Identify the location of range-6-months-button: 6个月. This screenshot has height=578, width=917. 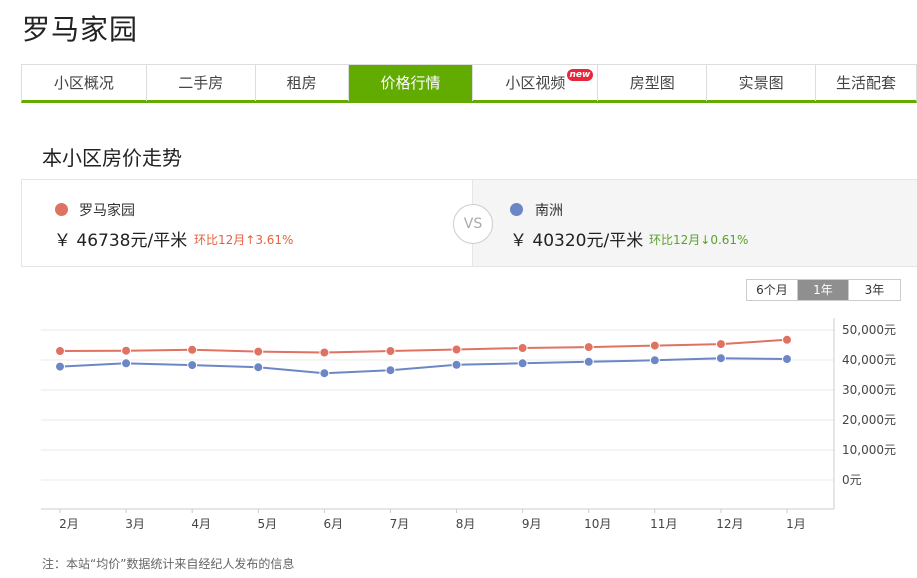
(772, 290).